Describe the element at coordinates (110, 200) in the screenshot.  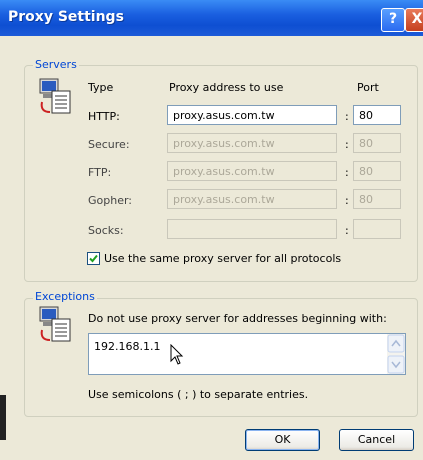
I see `gopher-label: Gopher:` at that location.